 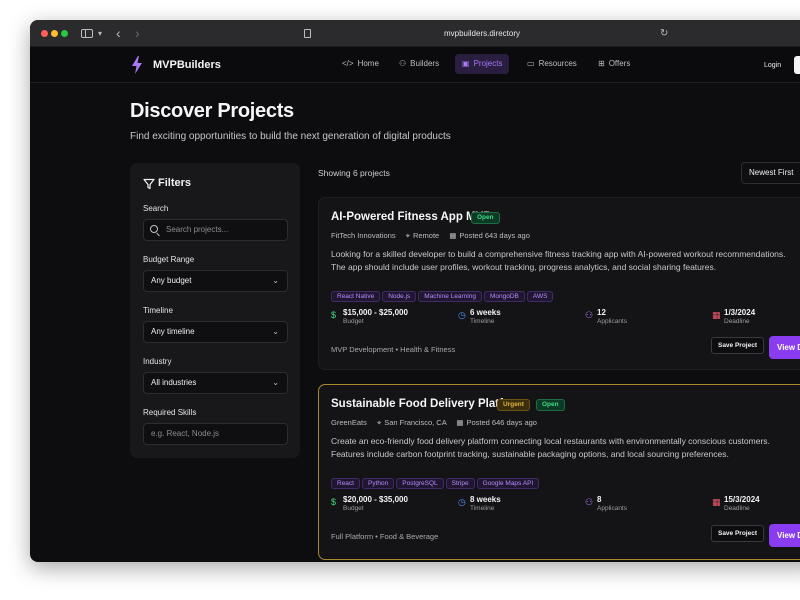 What do you see at coordinates (797, 65) in the screenshot?
I see `signup-button` at bounding box center [797, 65].